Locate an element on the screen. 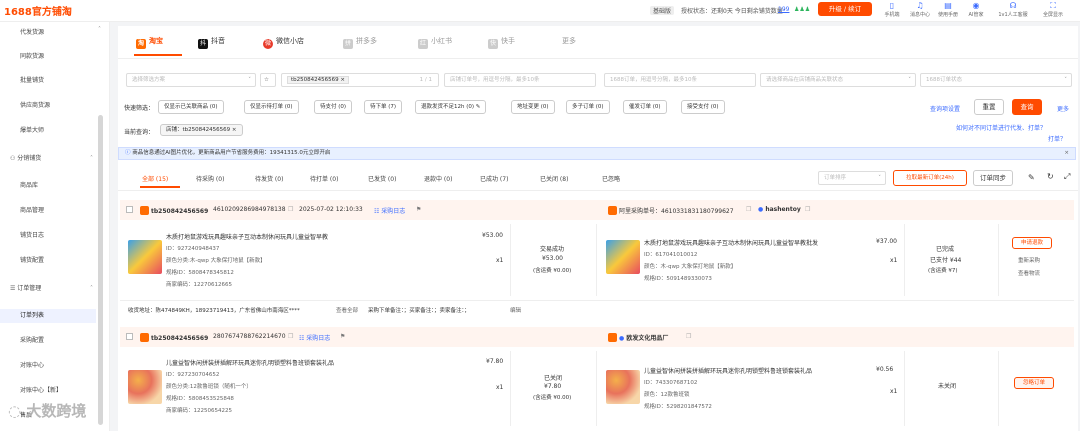 The width and height of the screenshot is (1080, 431). auth-count: 199 is located at coordinates (783, 9).